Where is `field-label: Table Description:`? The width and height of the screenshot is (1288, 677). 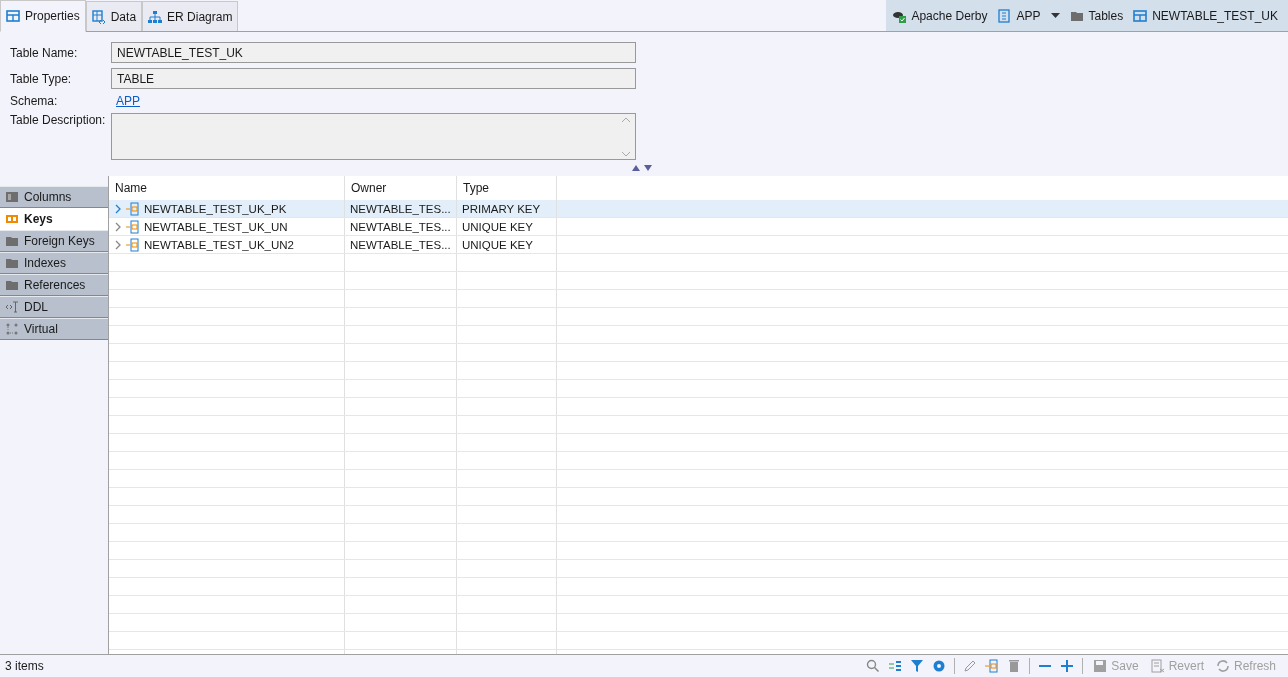
field-label: Table Description: is located at coordinates (58, 120).